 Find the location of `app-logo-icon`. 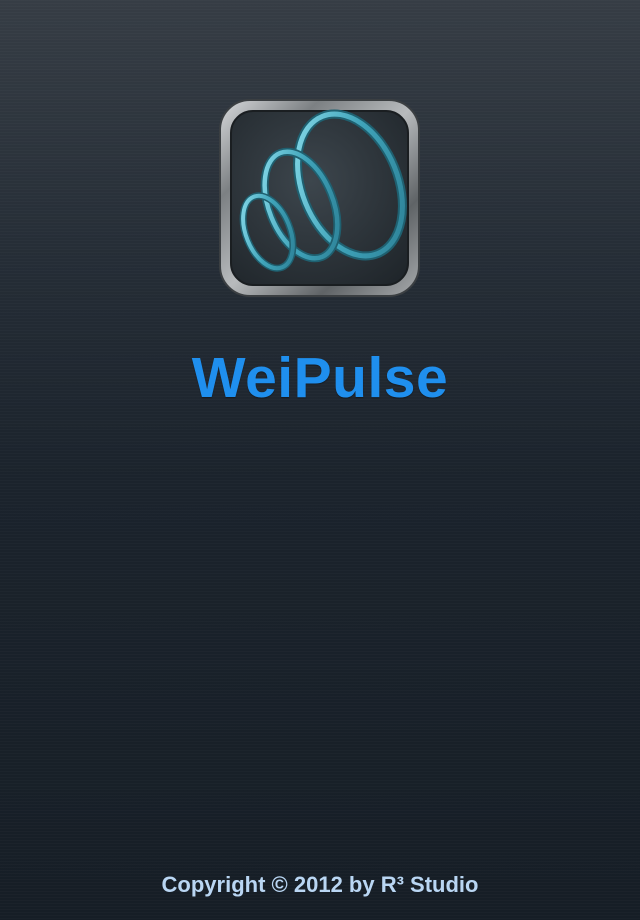

app-logo-icon is located at coordinates (319, 198).